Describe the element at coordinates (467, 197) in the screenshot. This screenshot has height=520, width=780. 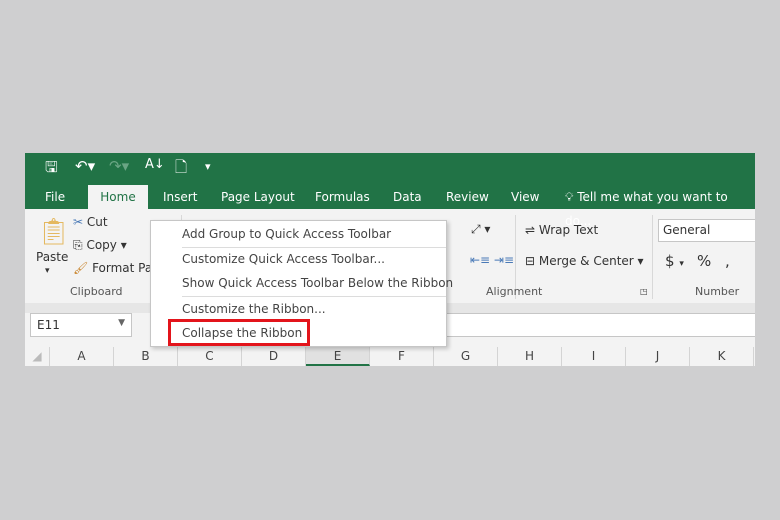
I see `tab-review: Review` at that location.